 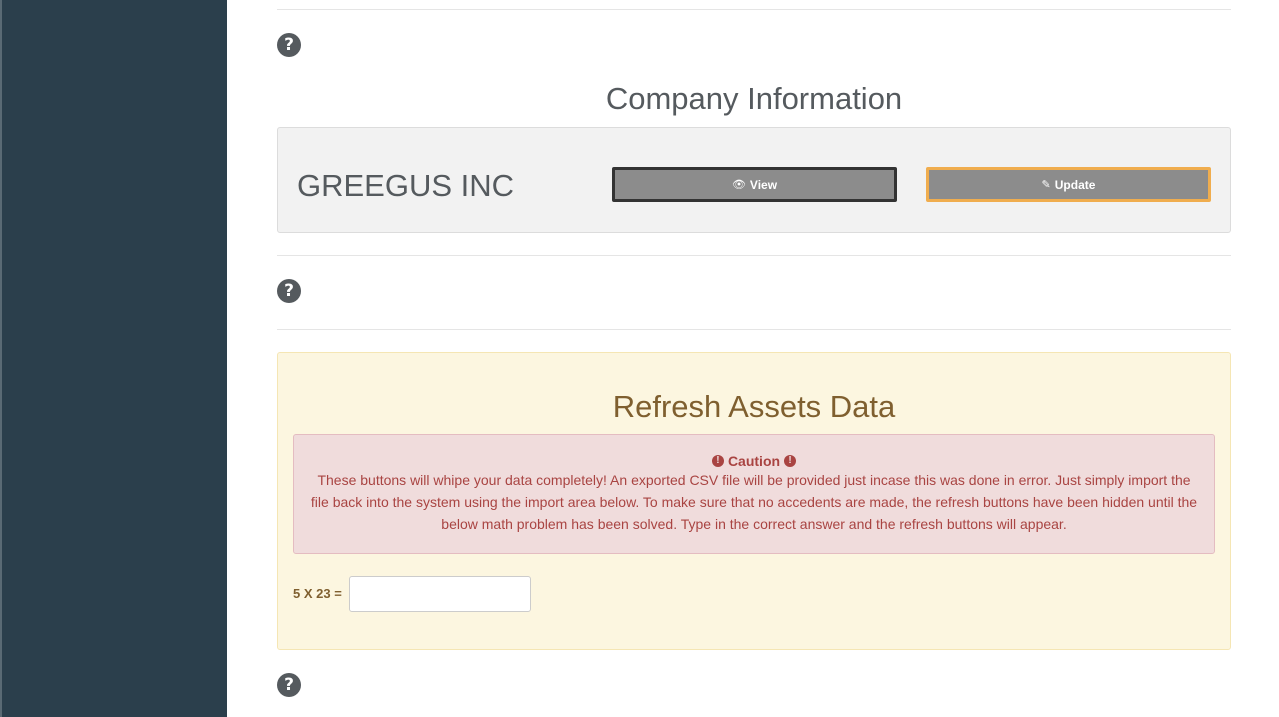 I want to click on caution-heading-text: Caution, so click(x=754, y=461).